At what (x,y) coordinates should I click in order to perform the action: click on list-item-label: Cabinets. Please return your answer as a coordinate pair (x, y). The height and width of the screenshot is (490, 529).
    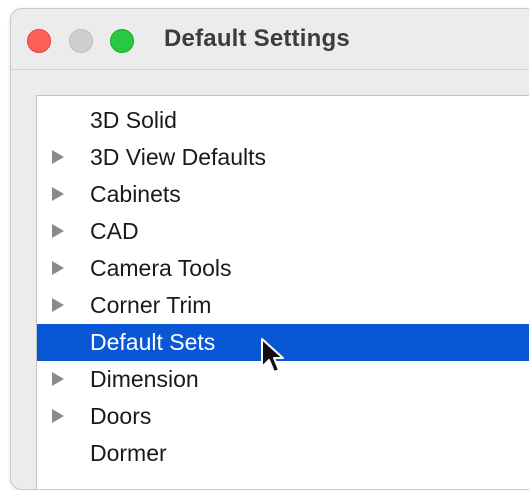
    Looking at the image, I should click on (135, 194).